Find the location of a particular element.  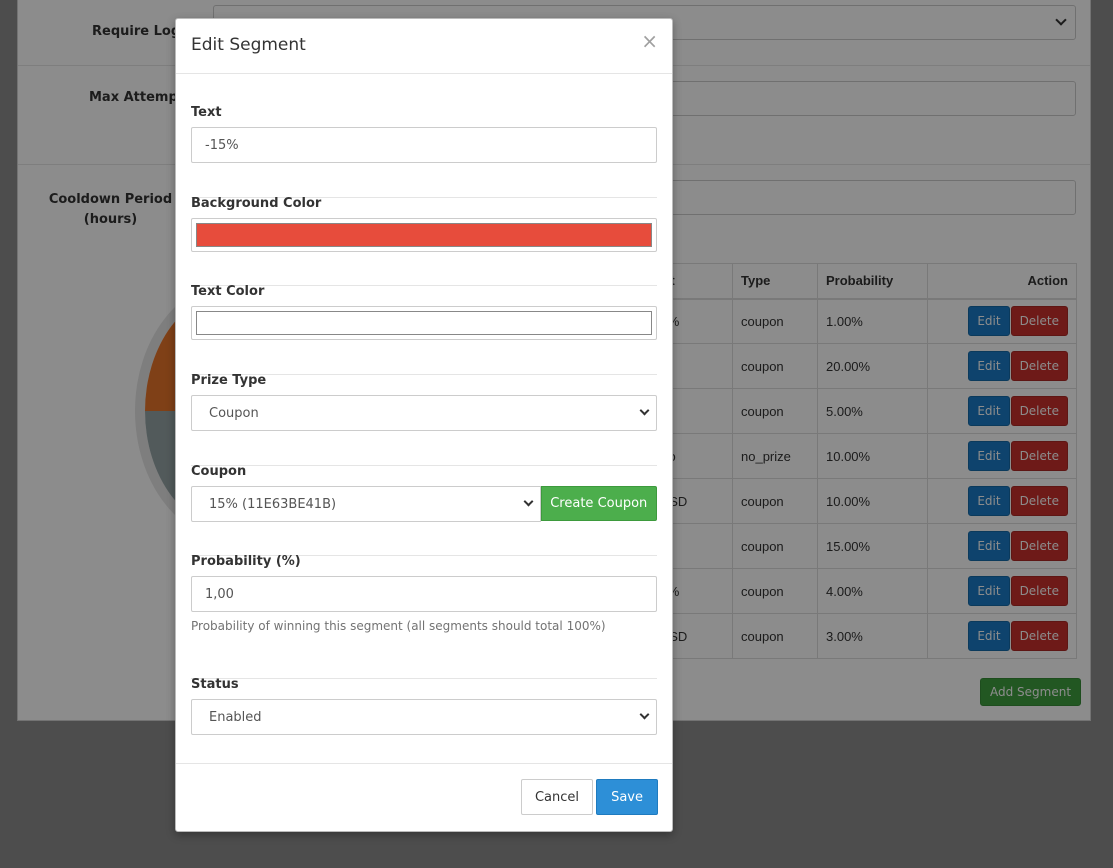

background-color-picker is located at coordinates (424, 235).